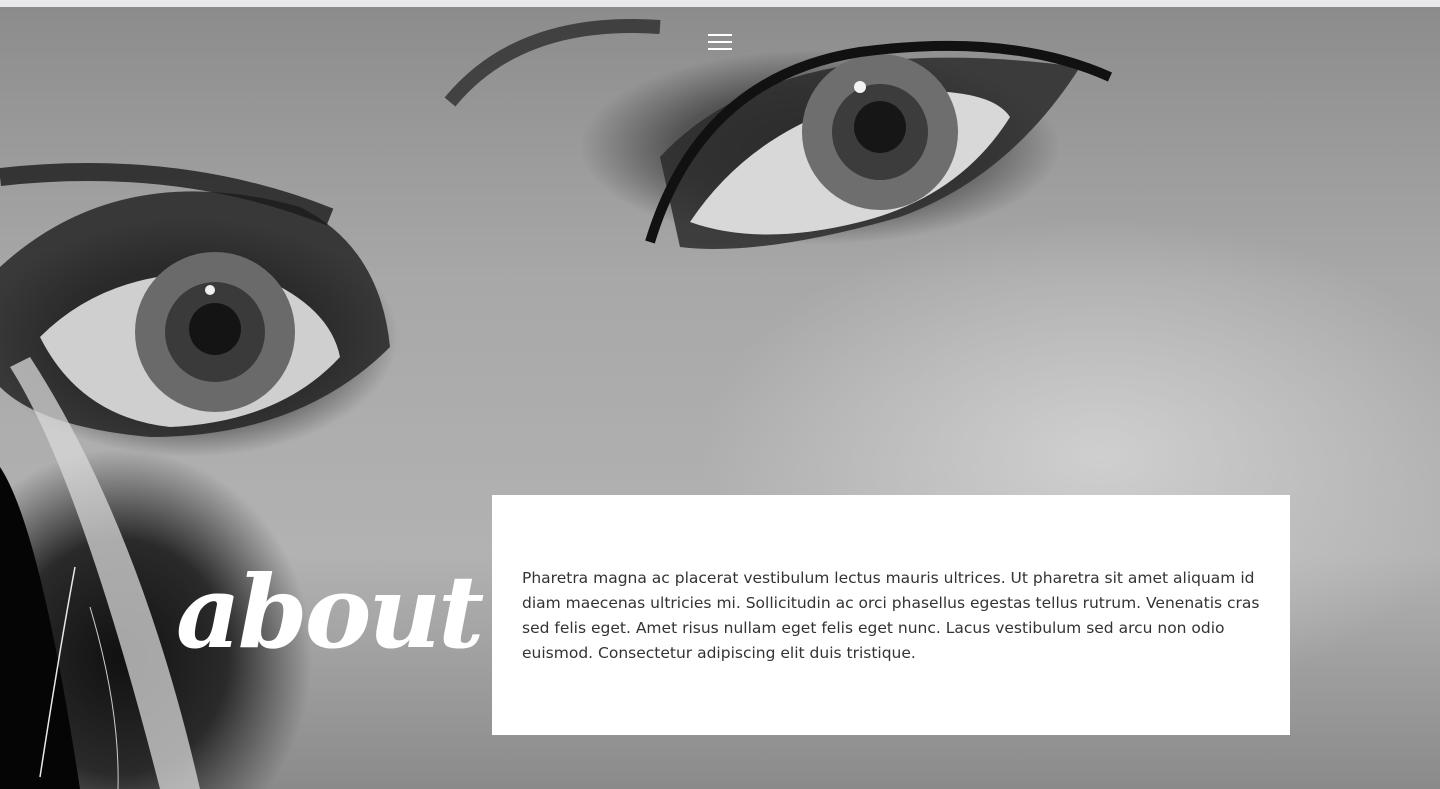  What do you see at coordinates (778, 134) in the screenshot?
I see `eye-right` at bounding box center [778, 134].